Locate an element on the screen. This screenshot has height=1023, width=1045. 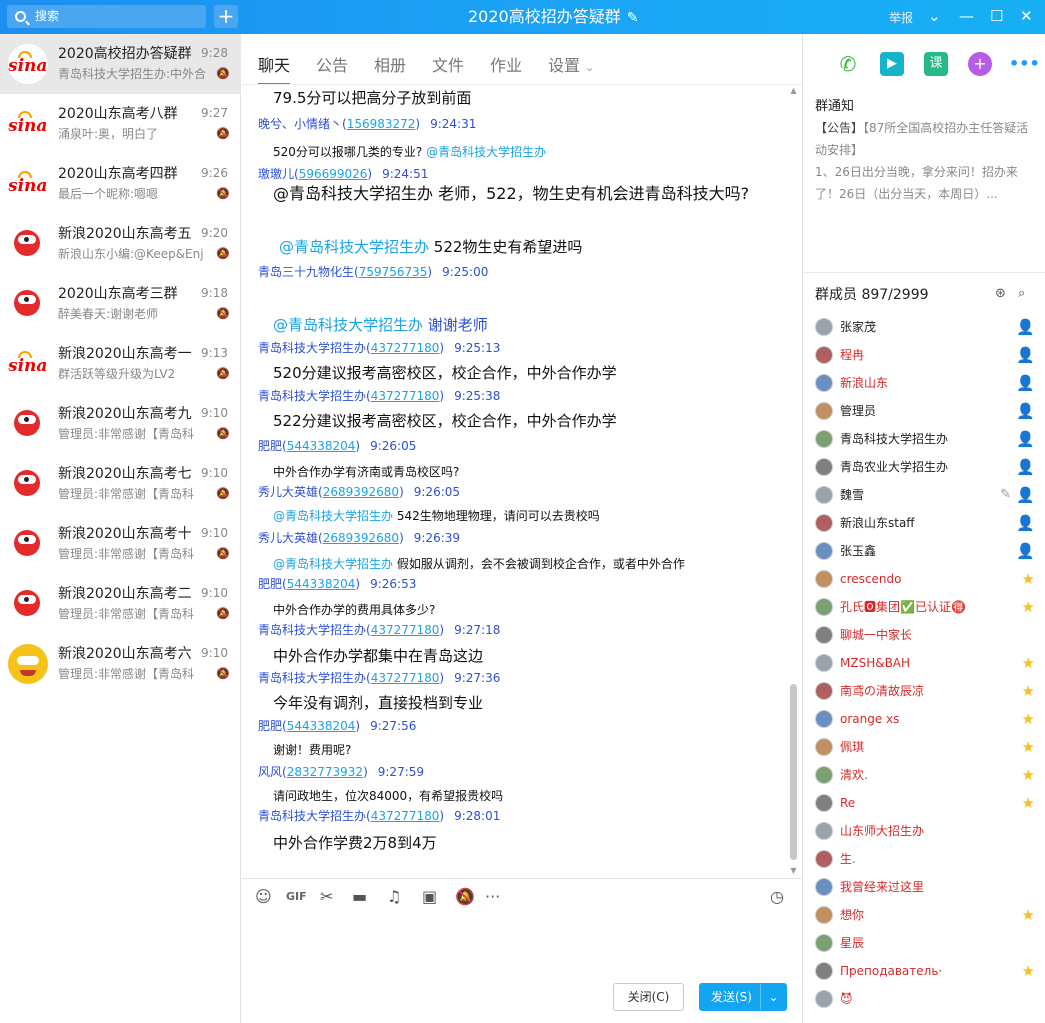
tab-homework: 作业 is located at coordinates (506, 66).